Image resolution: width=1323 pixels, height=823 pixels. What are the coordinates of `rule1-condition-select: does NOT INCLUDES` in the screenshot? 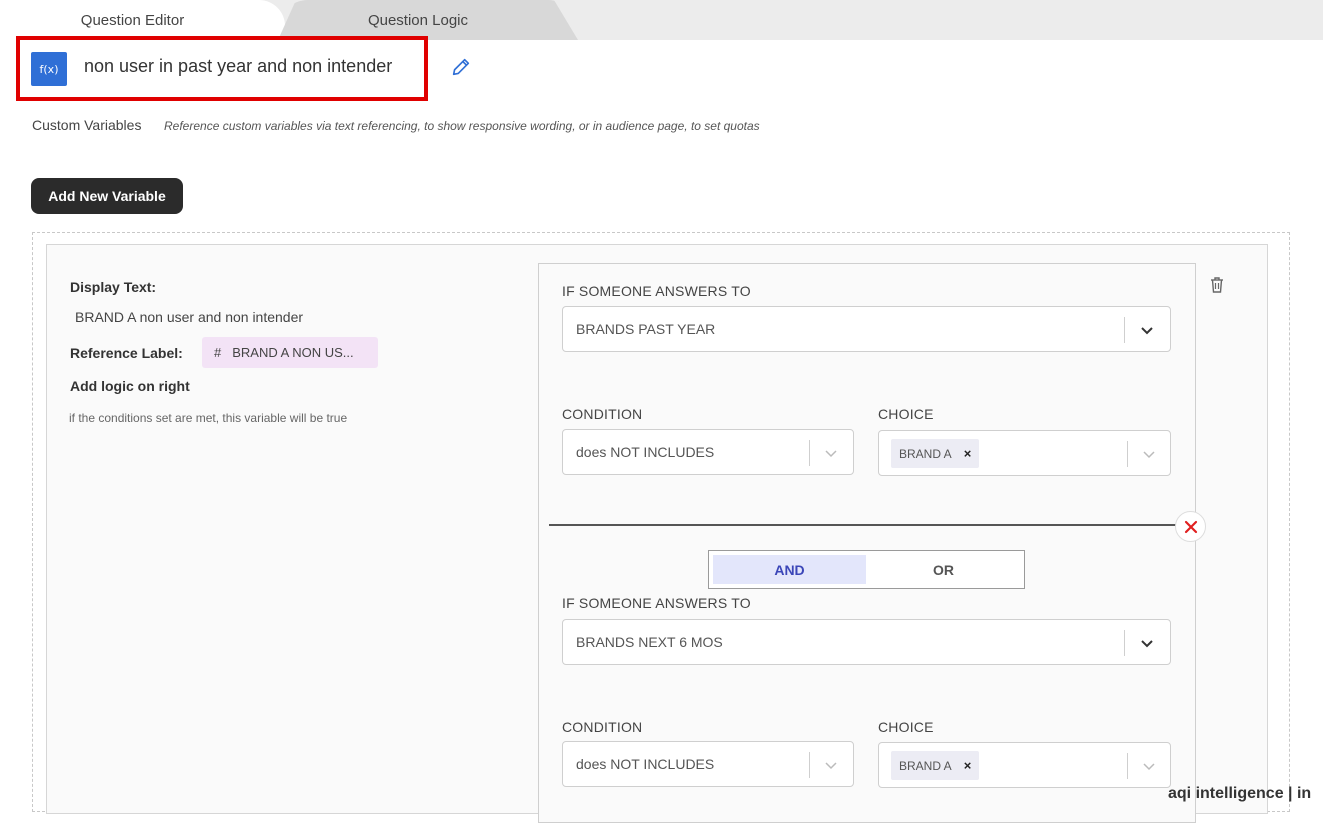 It's located at (708, 452).